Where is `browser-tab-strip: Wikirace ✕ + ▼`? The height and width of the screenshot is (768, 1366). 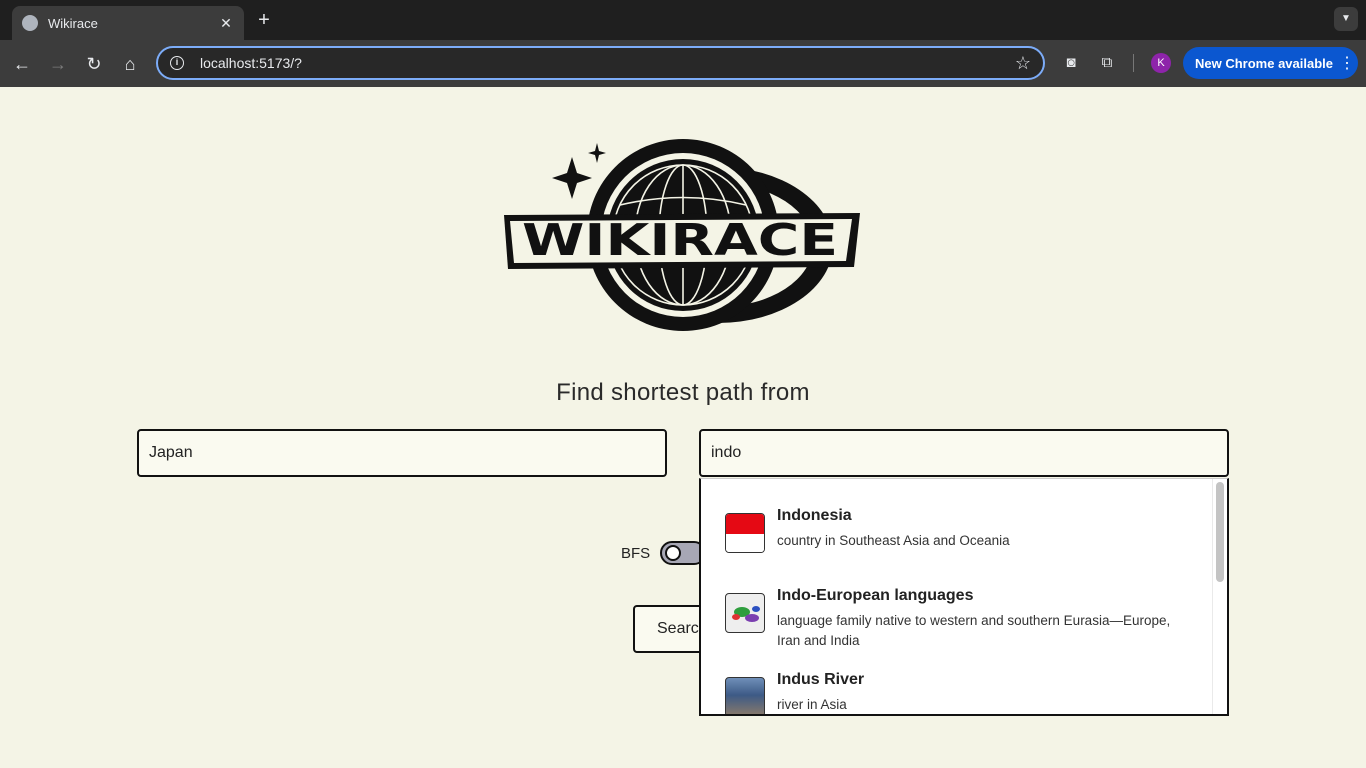
browser-tab-strip: Wikirace ✕ + ▼ is located at coordinates (683, 20).